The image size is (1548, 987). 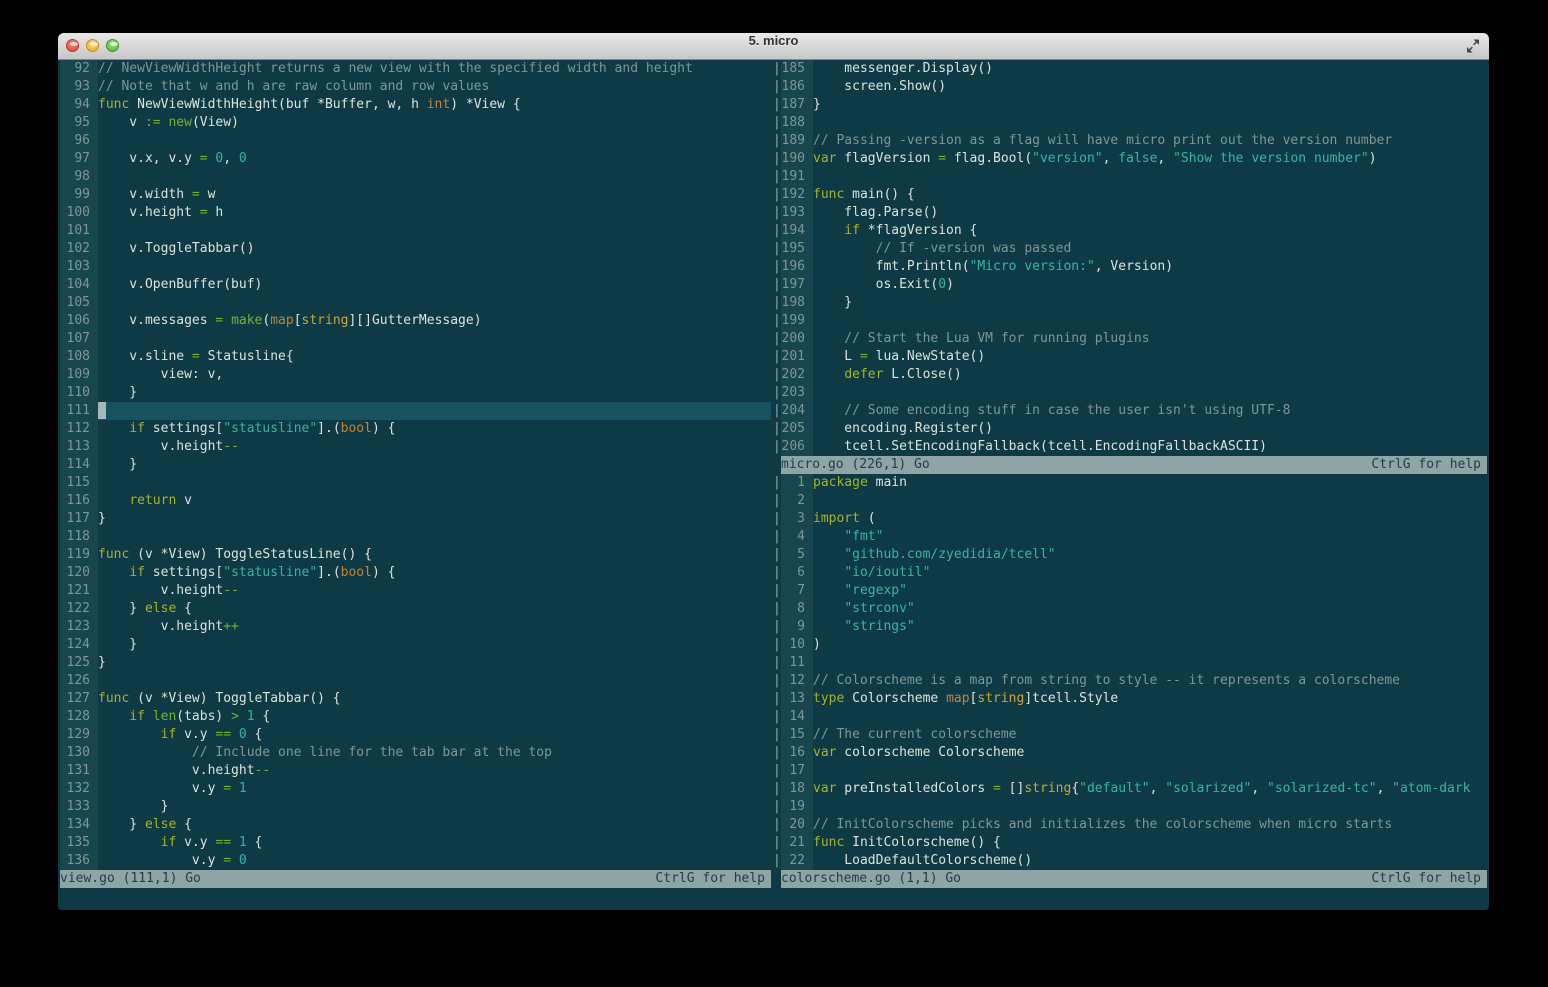 I want to click on title-bar: 5. micro, so click(x=773, y=46).